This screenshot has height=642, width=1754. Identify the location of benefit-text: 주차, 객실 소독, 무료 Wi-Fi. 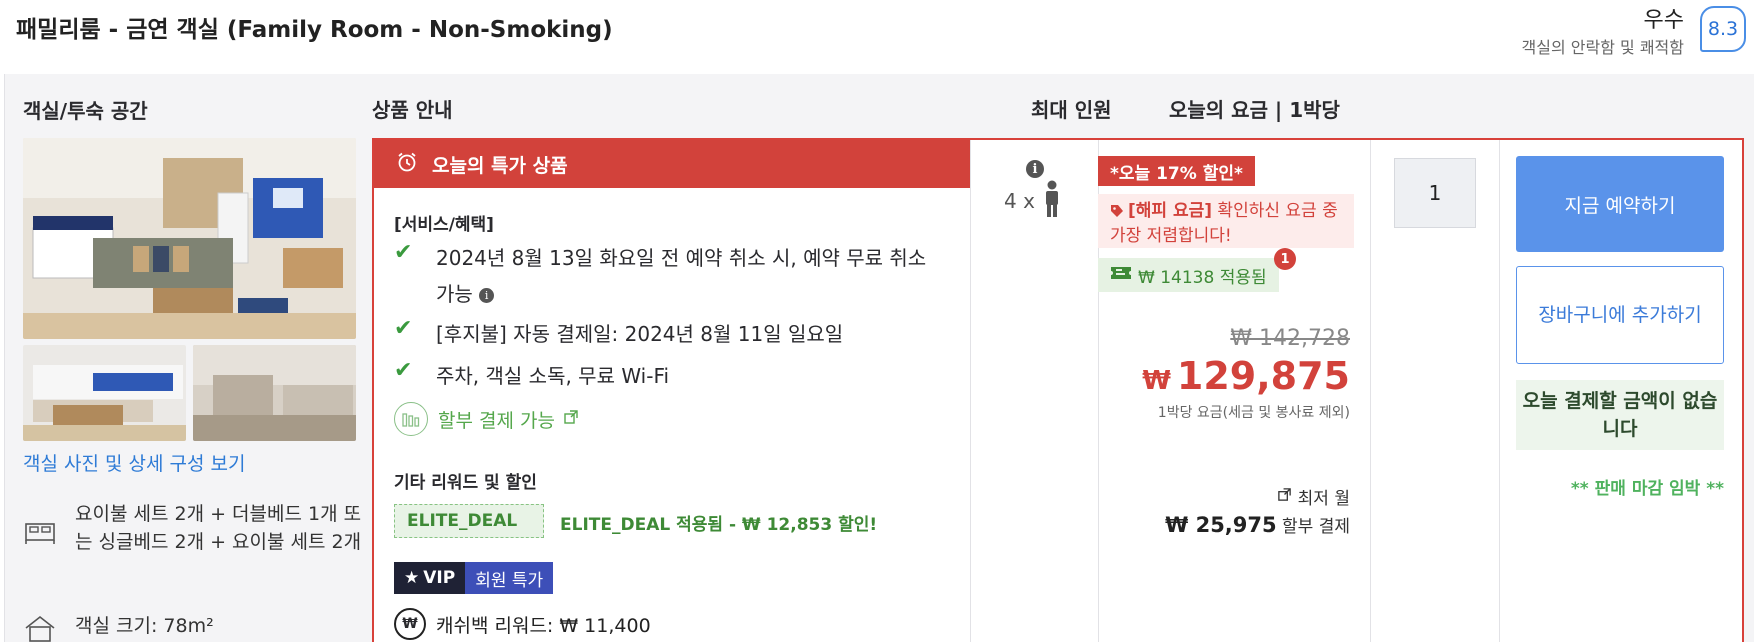
(553, 376).